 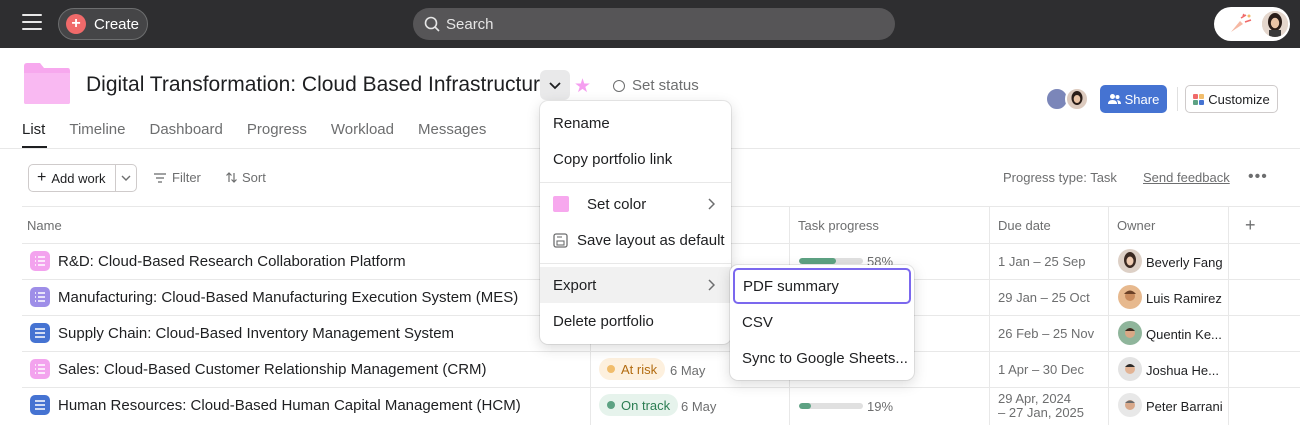 I want to click on create-button: + Create, so click(x=103, y=24).